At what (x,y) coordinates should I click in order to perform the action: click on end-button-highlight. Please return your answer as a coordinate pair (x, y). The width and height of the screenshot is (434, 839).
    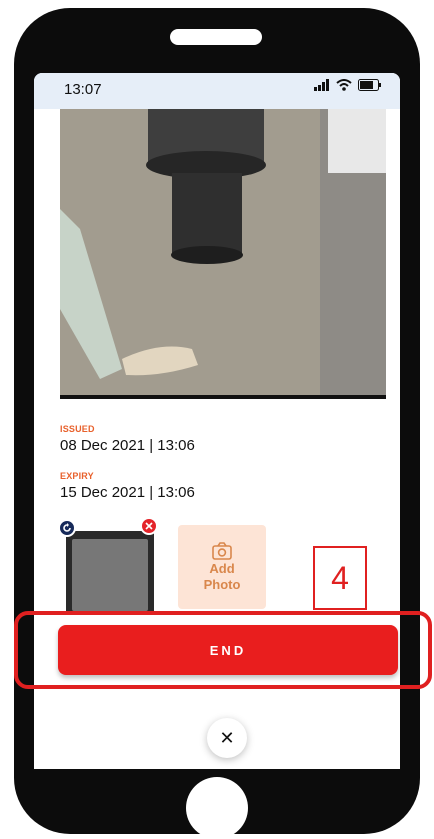
    Looking at the image, I should click on (223, 650).